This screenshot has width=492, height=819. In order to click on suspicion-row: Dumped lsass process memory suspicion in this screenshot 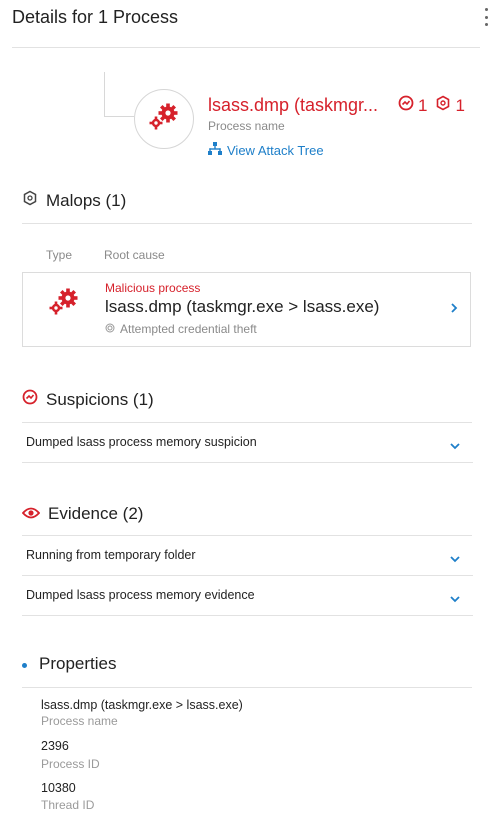, I will do `click(247, 443)`.